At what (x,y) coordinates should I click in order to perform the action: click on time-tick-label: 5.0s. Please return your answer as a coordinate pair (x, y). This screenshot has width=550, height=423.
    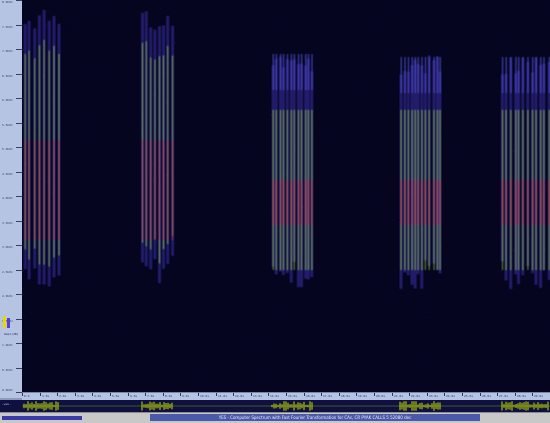
    Looking at the image, I should click on (116, 396).